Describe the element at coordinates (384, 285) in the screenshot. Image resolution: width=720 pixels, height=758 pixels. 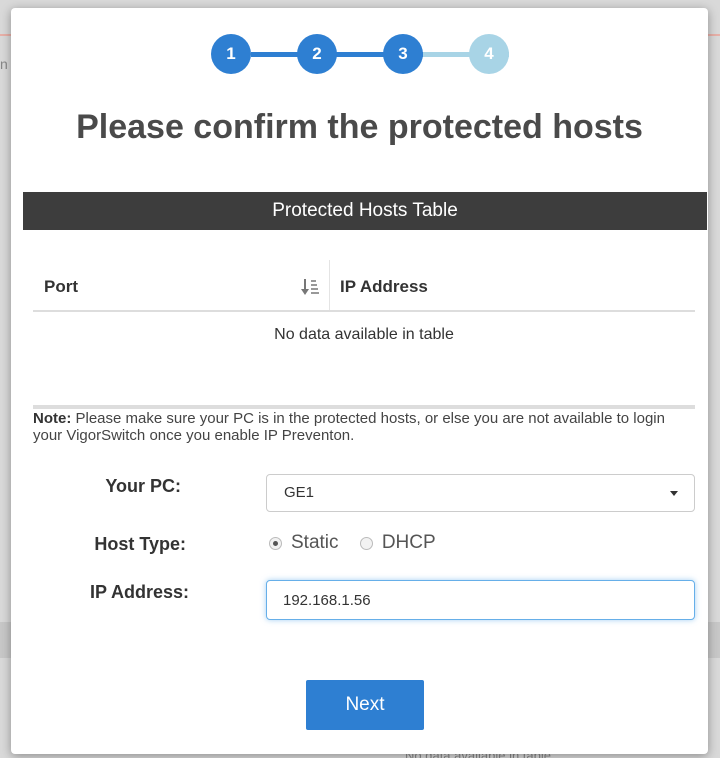
I see `column-header-ip-address: IP Address` at that location.